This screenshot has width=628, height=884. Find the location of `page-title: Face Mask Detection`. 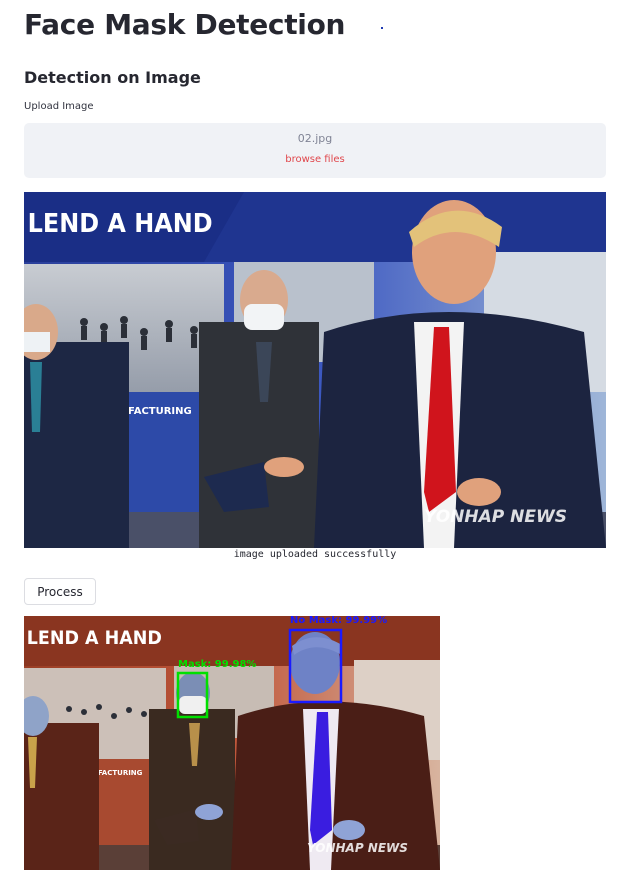

page-title: Face Mask Detection is located at coordinates (185, 24).